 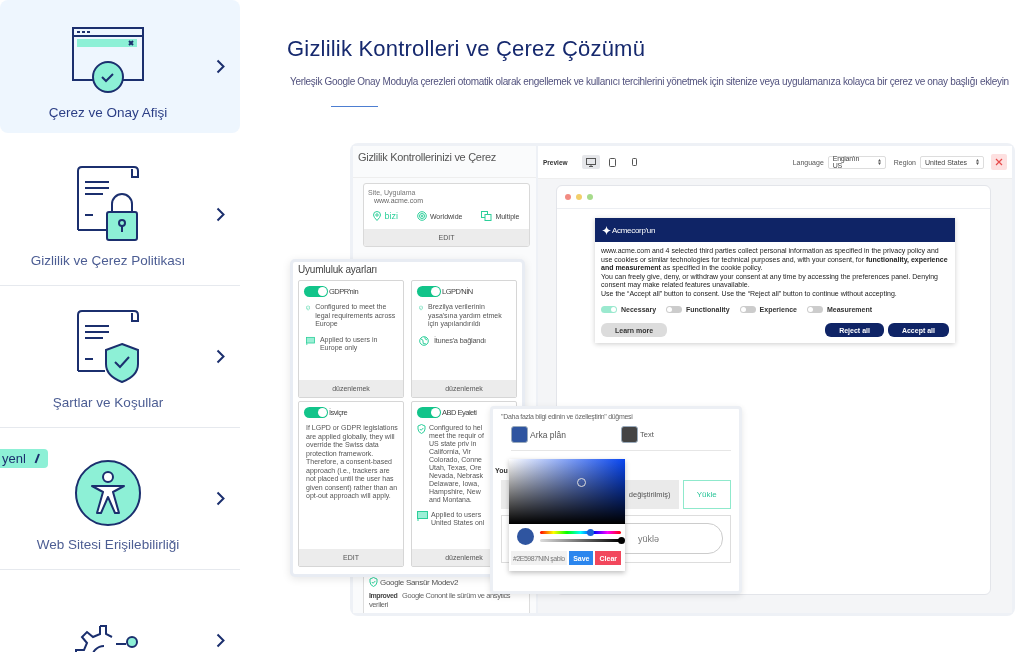 What do you see at coordinates (606, 230) in the screenshot?
I see `sparkle-icon` at bounding box center [606, 230].